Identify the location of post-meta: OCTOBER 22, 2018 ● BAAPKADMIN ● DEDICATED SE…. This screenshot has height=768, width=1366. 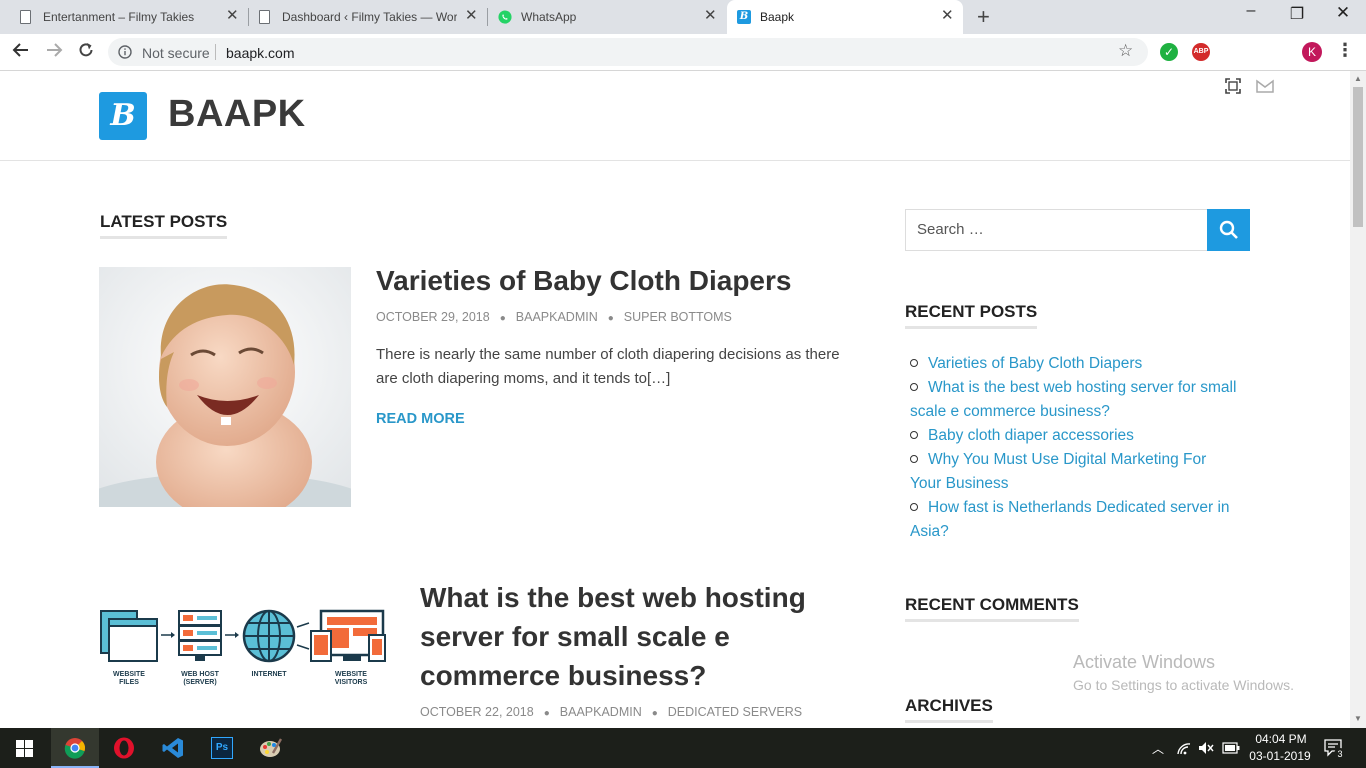
(611, 712).